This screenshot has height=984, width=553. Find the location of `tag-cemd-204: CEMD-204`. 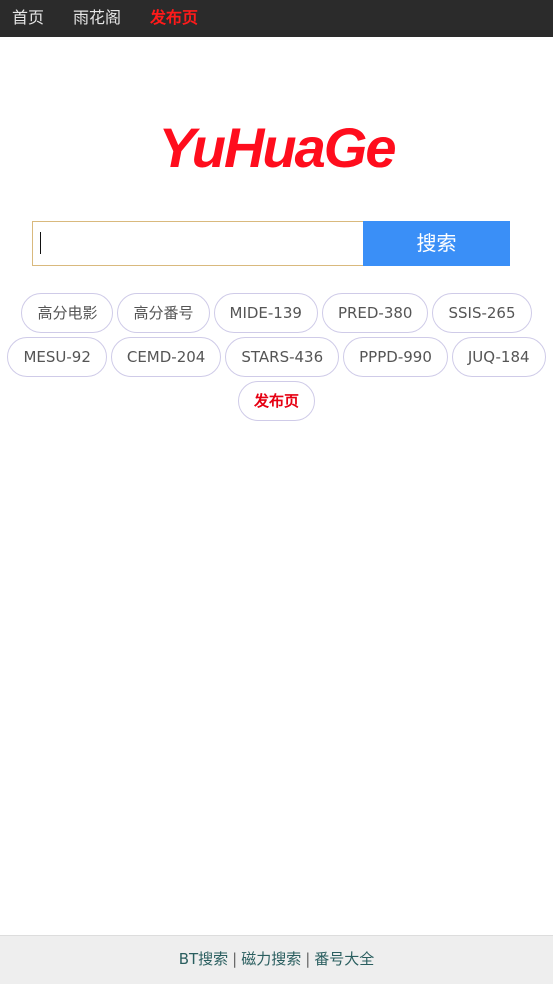

tag-cemd-204: CEMD-204 is located at coordinates (166, 357).